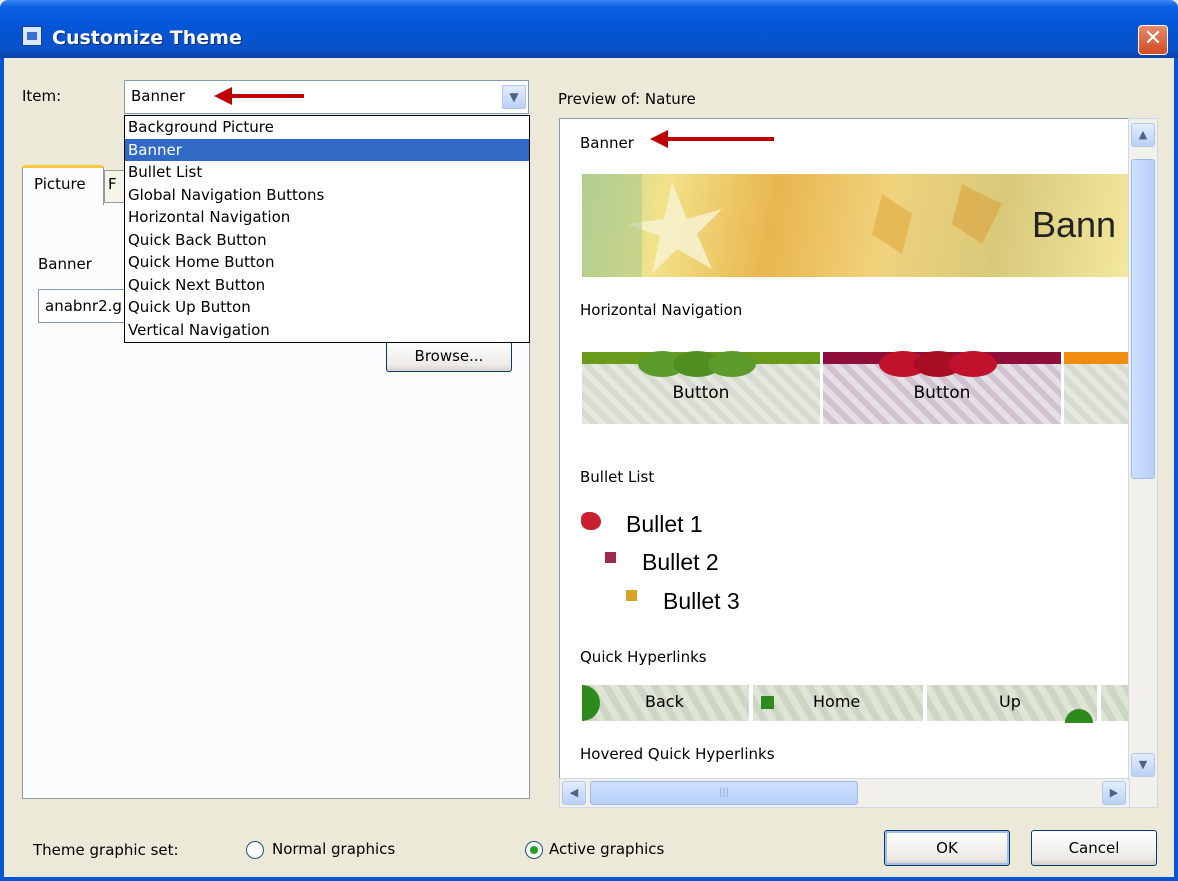 Image resolution: width=1178 pixels, height=881 pixels. Describe the element at coordinates (589, 879) in the screenshot. I see `window-frame-bottom` at that location.